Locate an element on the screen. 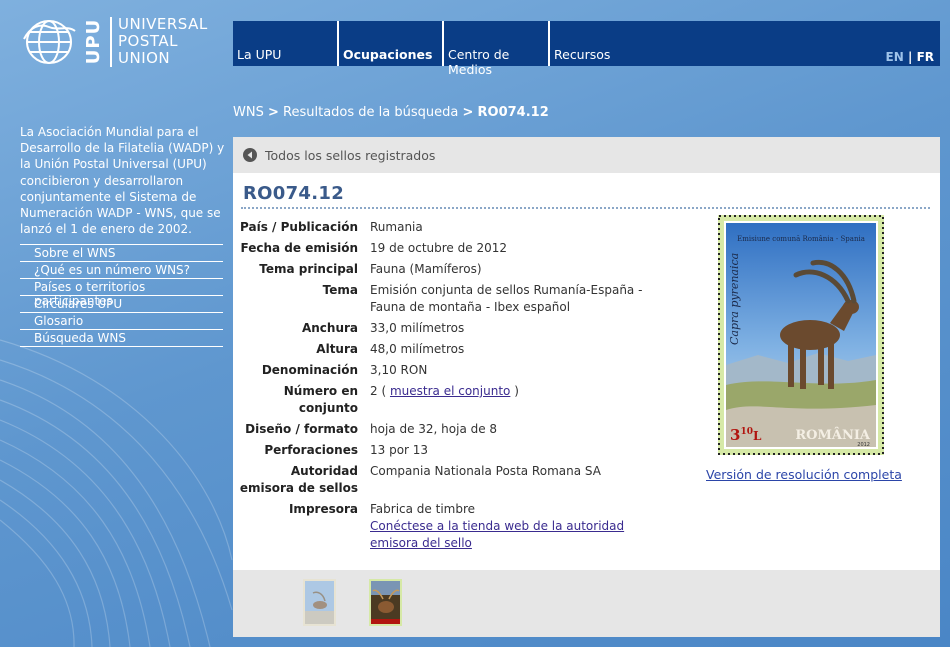  detail-key: Anchura is located at coordinates (329, 328).